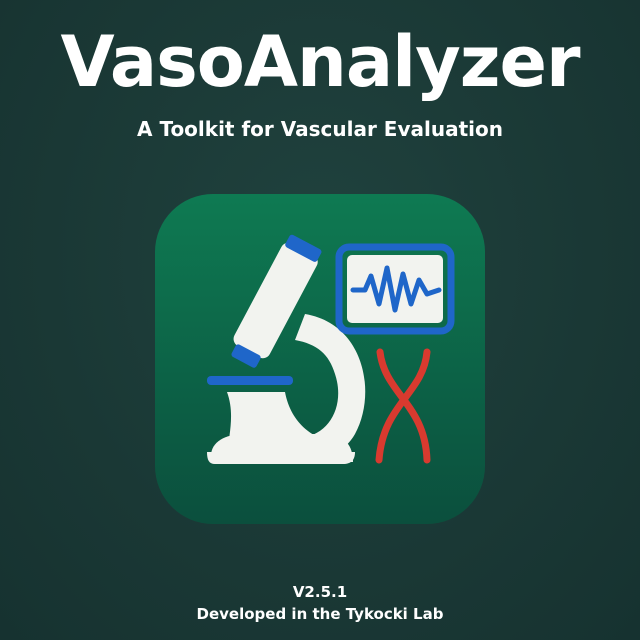  What do you see at coordinates (395, 289) in the screenshot?
I see `waveform-monitor-icon` at bounding box center [395, 289].